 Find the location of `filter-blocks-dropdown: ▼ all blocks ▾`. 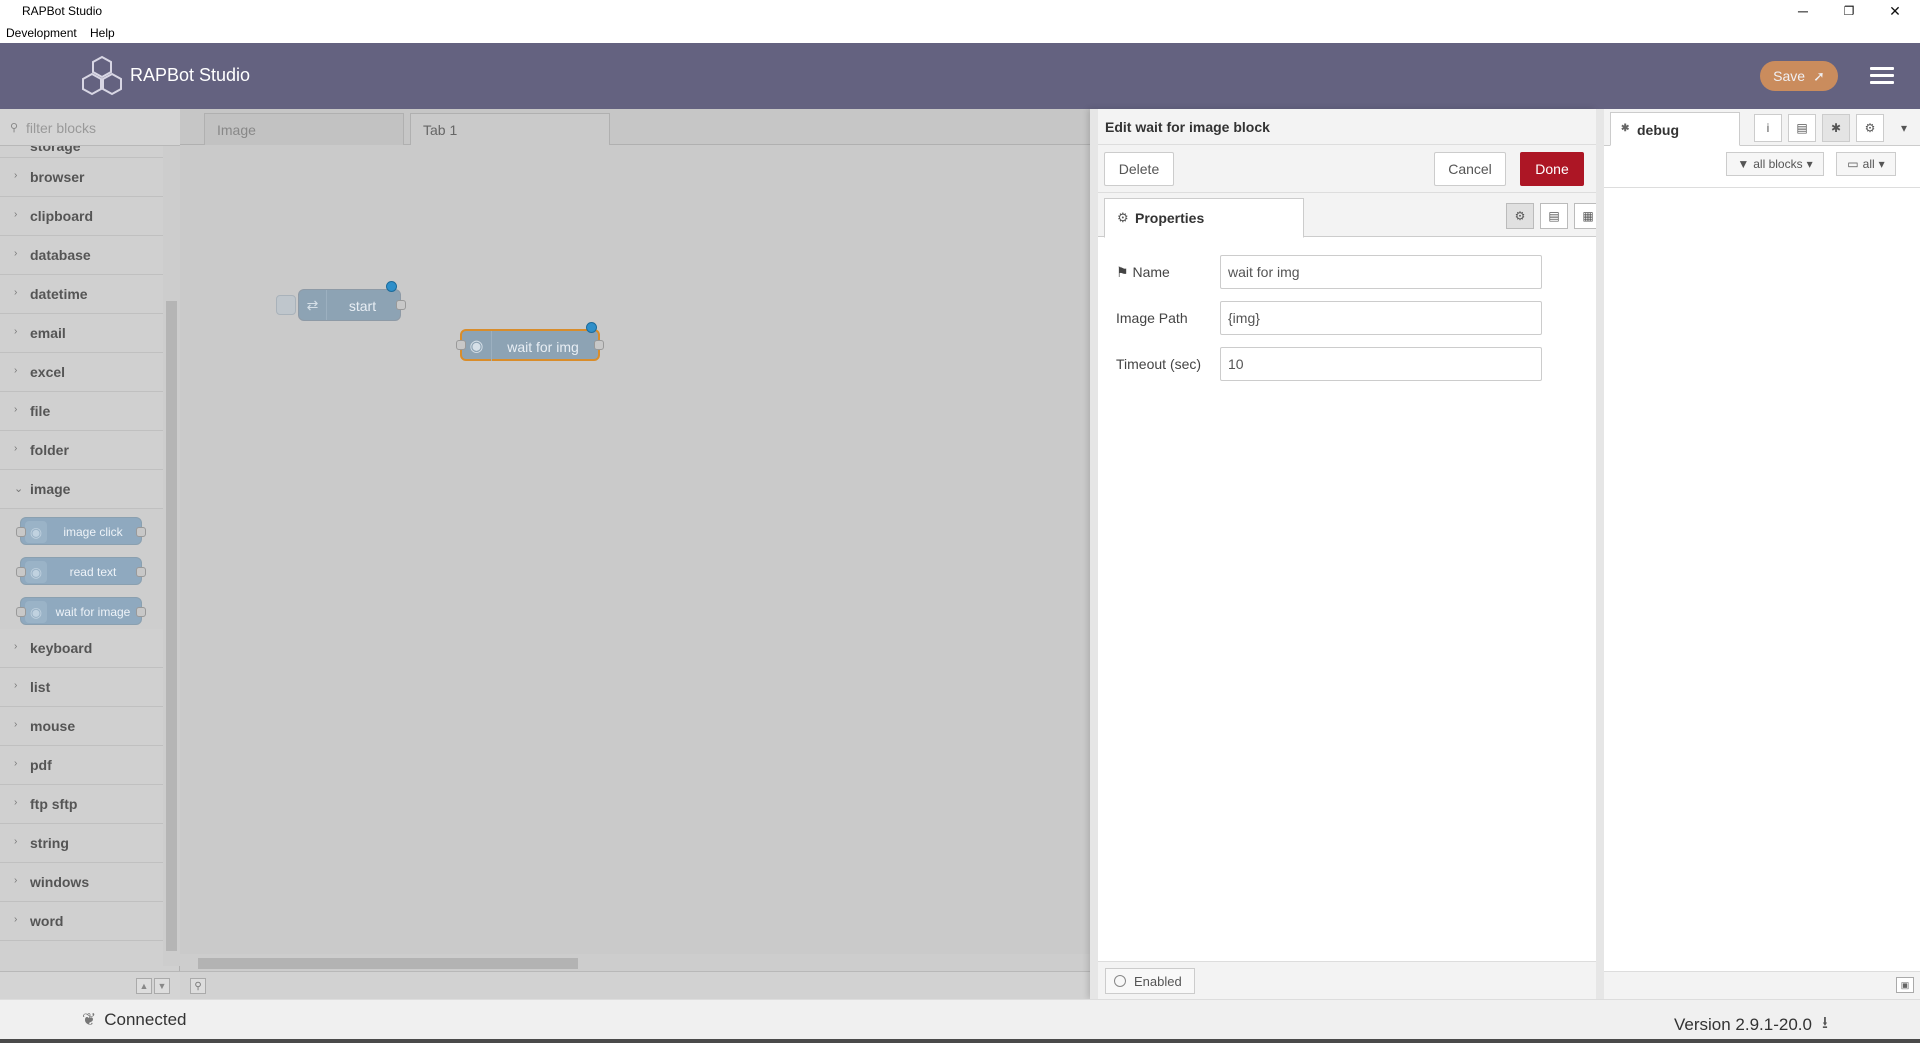

filter-blocks-dropdown: ▼ all blocks ▾ is located at coordinates (1775, 164).